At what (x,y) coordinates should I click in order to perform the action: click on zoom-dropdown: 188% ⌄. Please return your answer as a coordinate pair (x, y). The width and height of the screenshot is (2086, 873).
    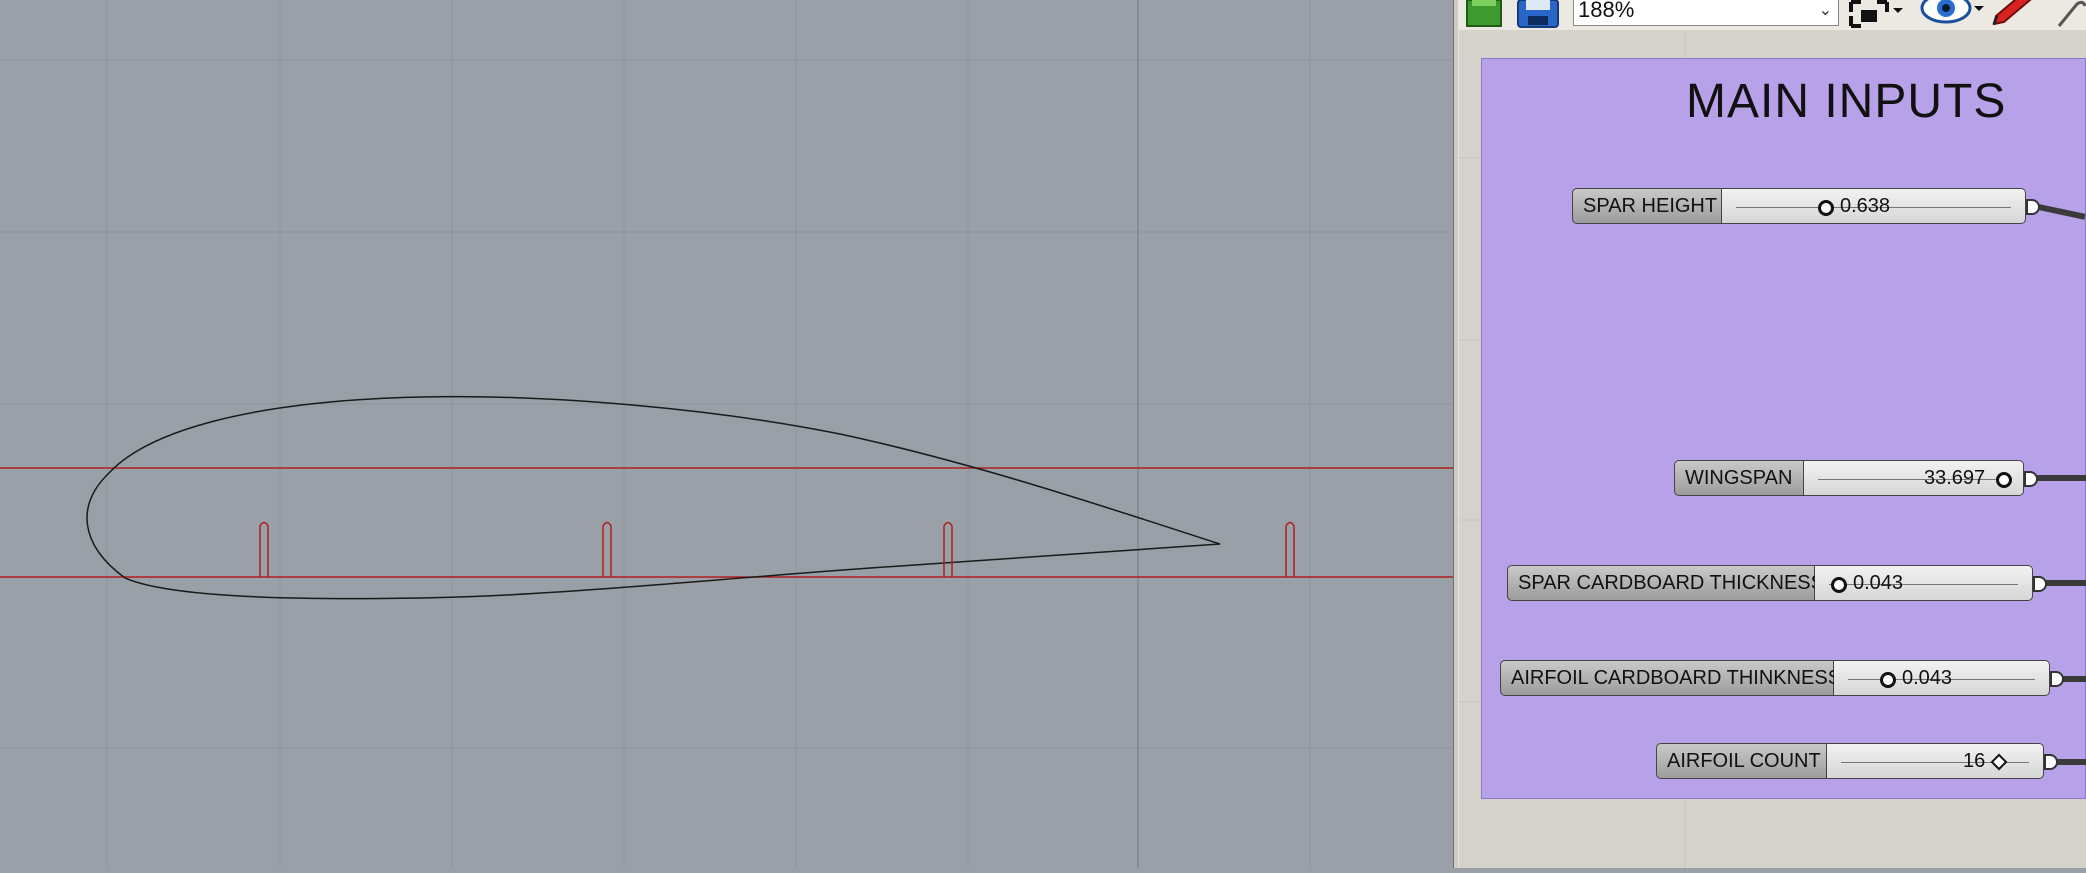
    Looking at the image, I should click on (1706, 13).